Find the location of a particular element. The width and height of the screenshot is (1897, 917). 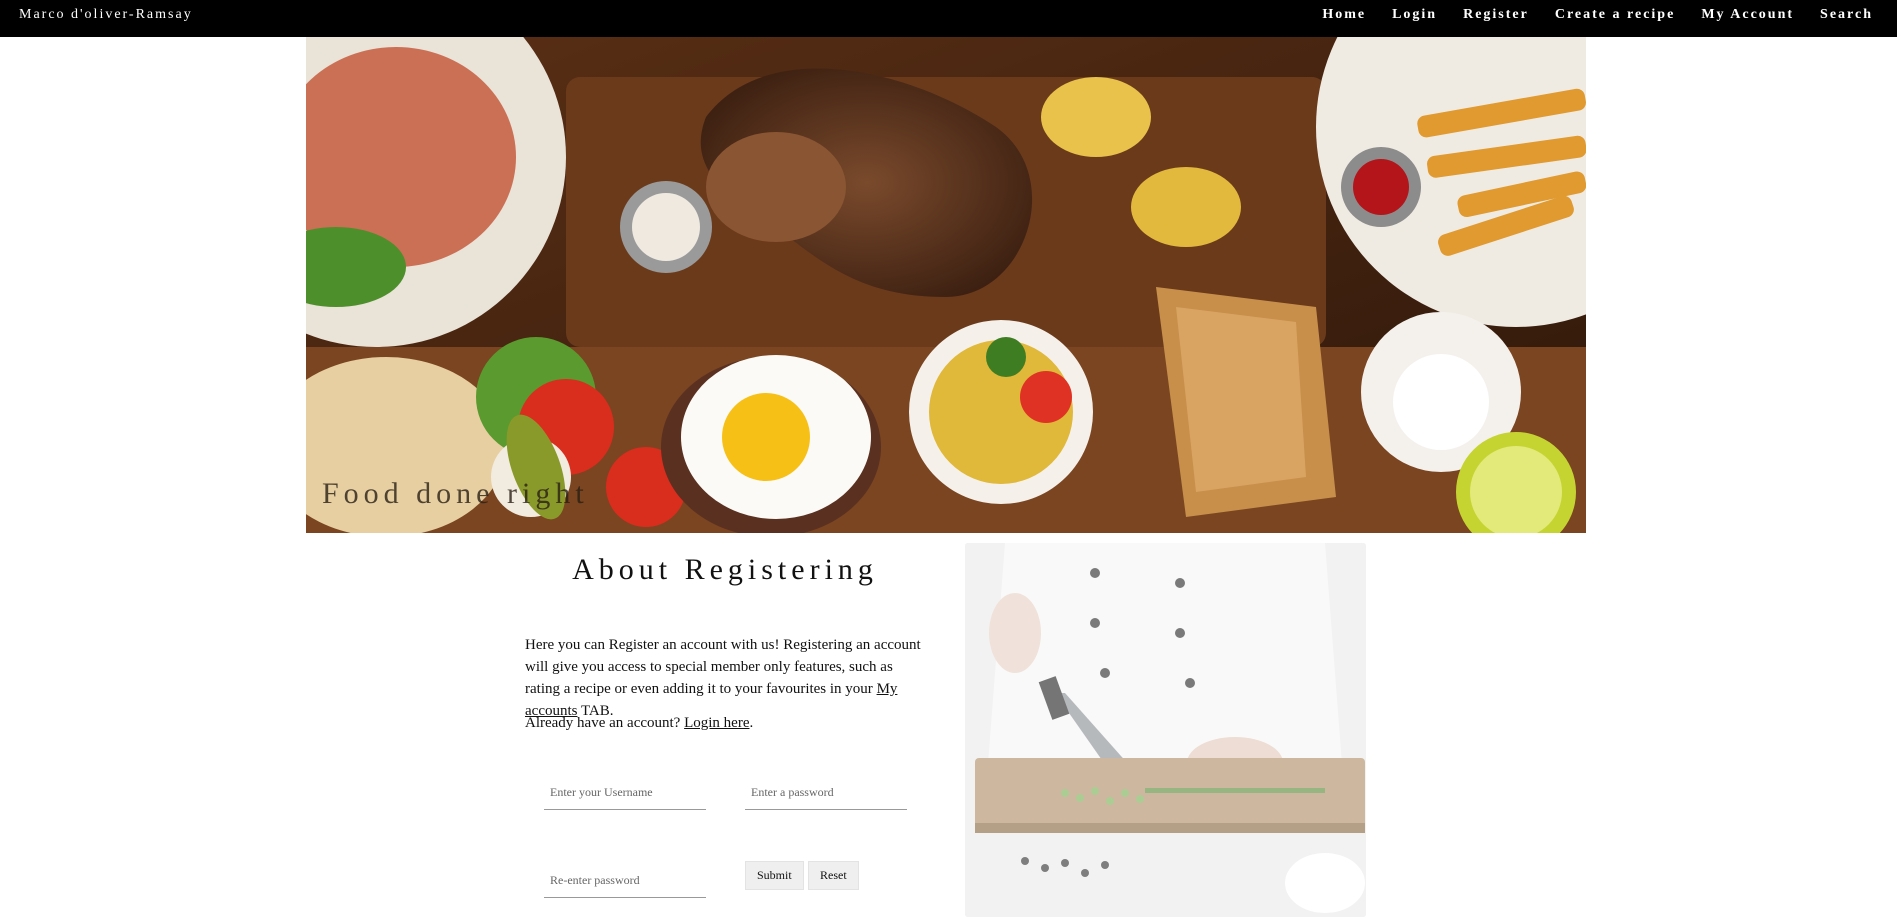

nav-home: Home is located at coordinates (1344, 15).